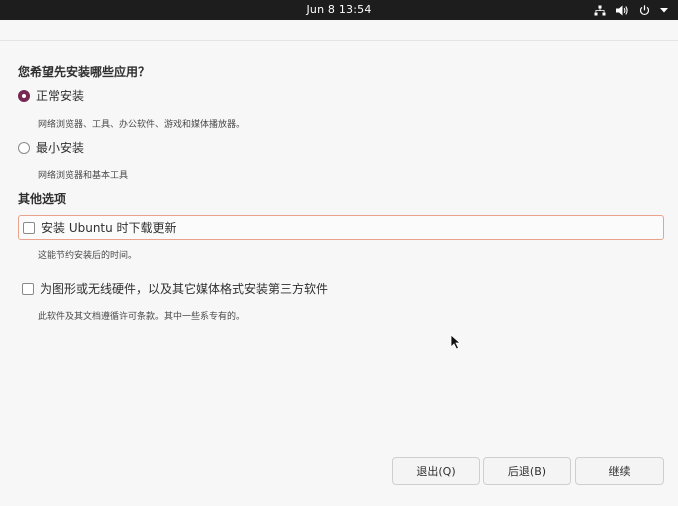 The width and height of the screenshot is (678, 506). What do you see at coordinates (60, 96) in the screenshot?
I see `normal-install-label: 正常安装` at bounding box center [60, 96].